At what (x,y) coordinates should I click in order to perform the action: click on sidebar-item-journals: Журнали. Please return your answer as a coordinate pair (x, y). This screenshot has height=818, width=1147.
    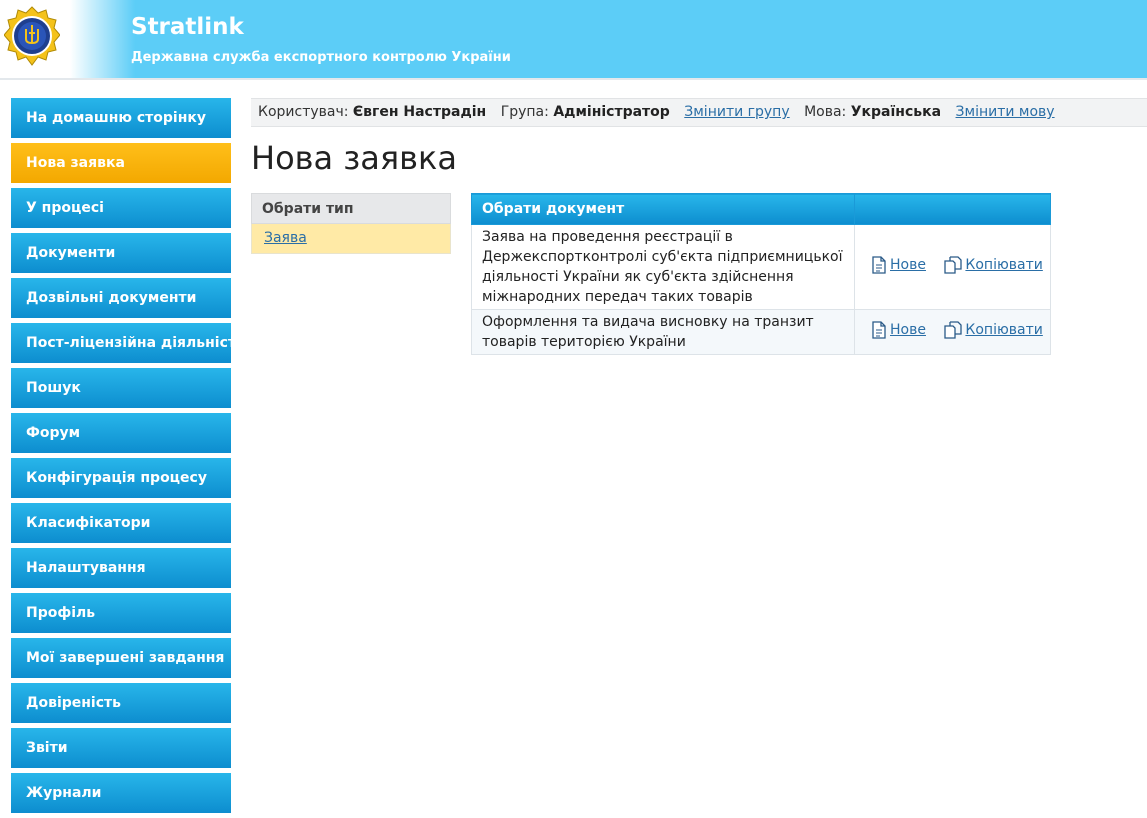
    Looking at the image, I should click on (121, 793).